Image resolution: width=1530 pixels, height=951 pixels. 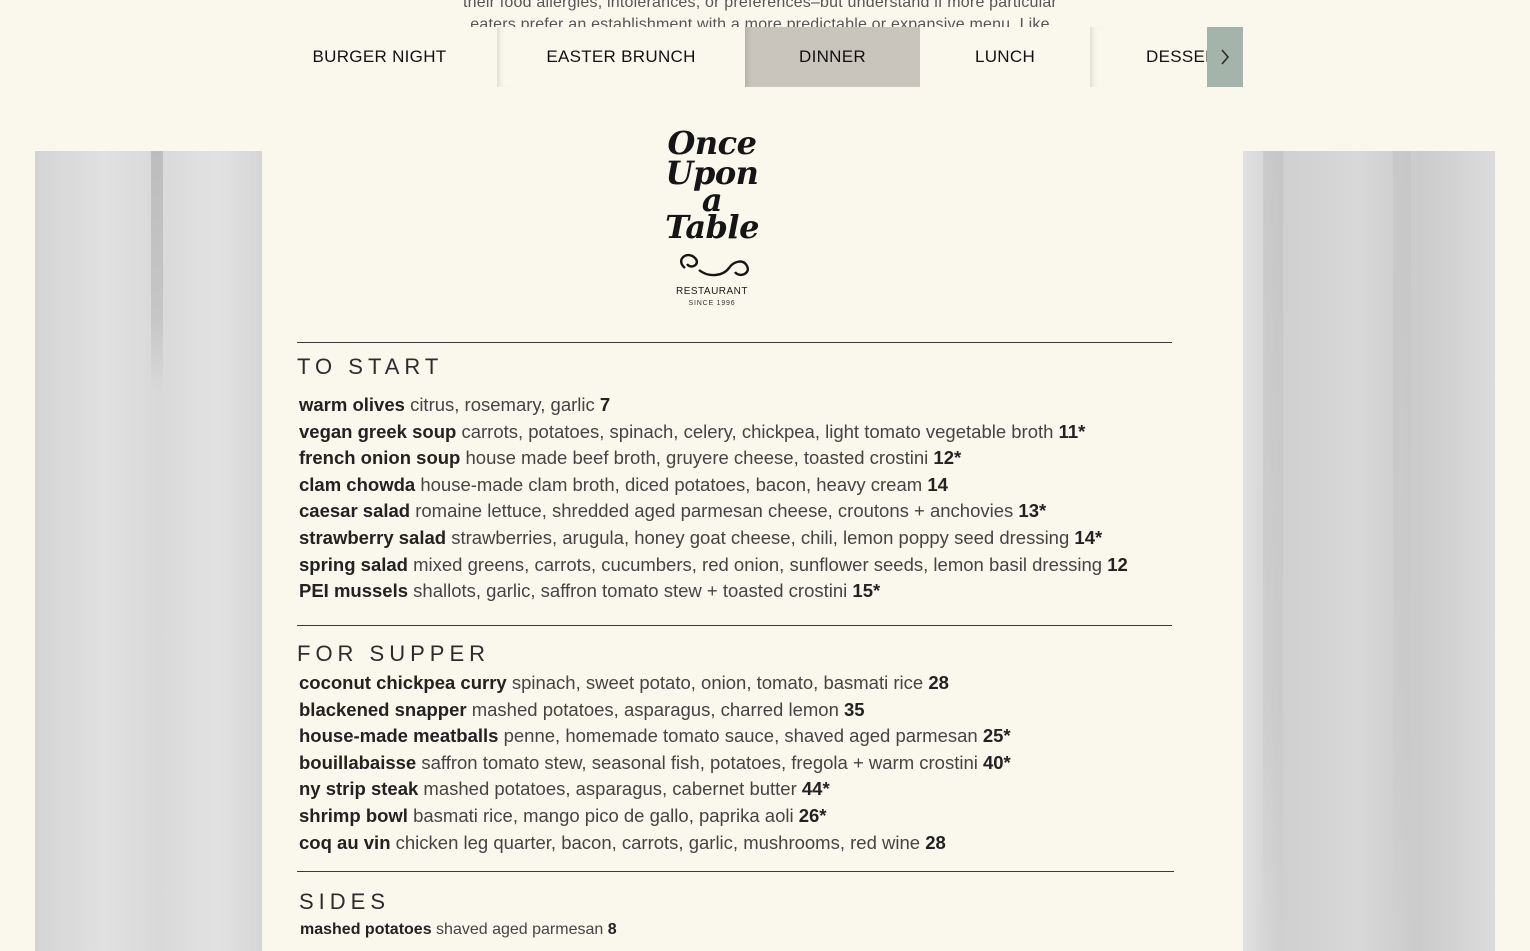 I want to click on tab-label: LUNCH, so click(x=1005, y=56).